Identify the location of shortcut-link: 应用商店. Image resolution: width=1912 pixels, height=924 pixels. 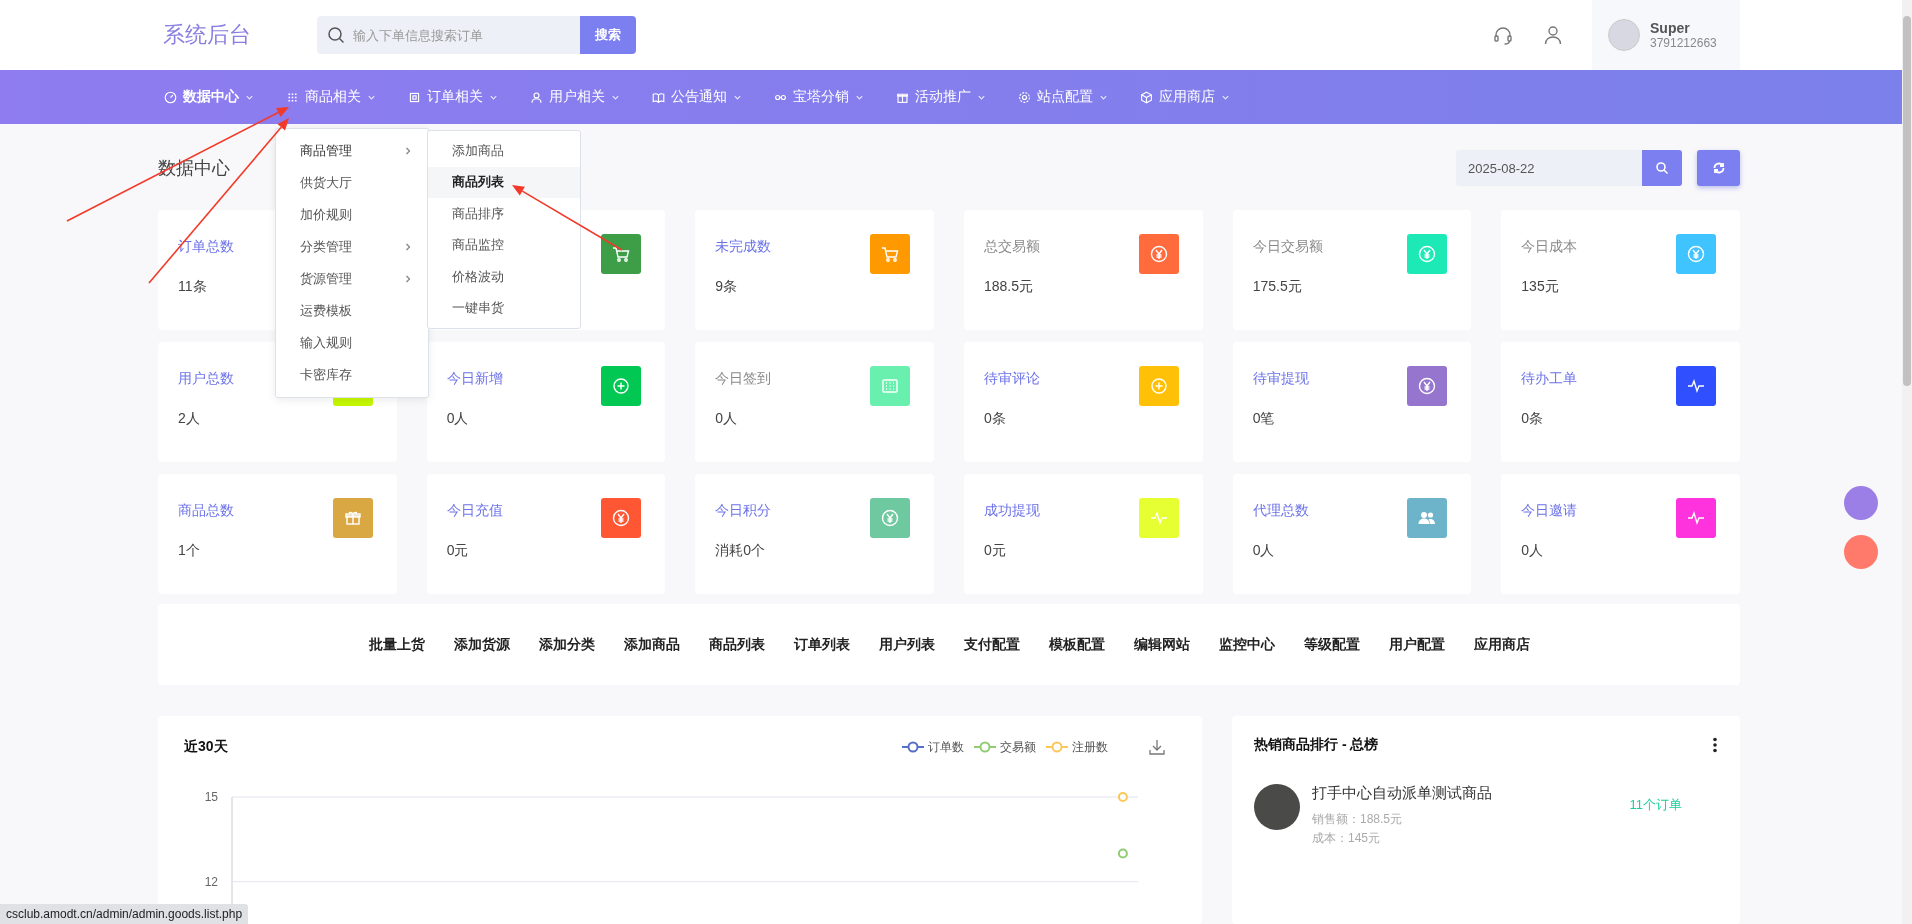
(1501, 644).